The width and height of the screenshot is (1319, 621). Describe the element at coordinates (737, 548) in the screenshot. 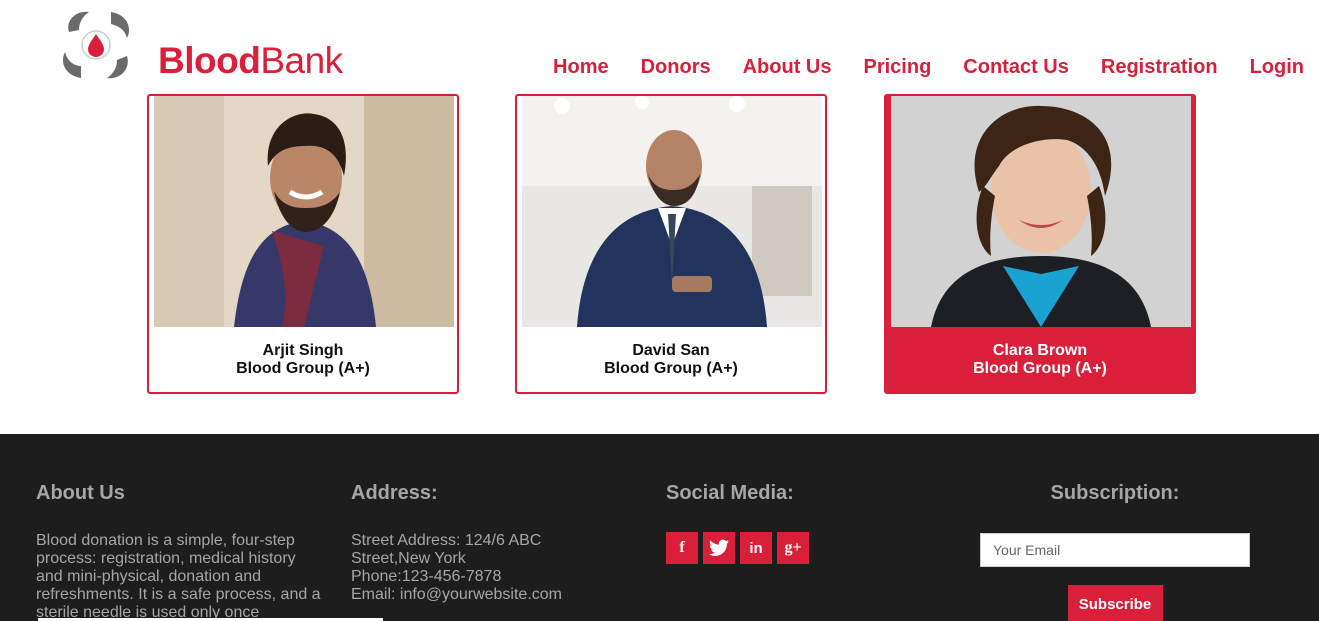

I see `social-icons: f in g+` at that location.